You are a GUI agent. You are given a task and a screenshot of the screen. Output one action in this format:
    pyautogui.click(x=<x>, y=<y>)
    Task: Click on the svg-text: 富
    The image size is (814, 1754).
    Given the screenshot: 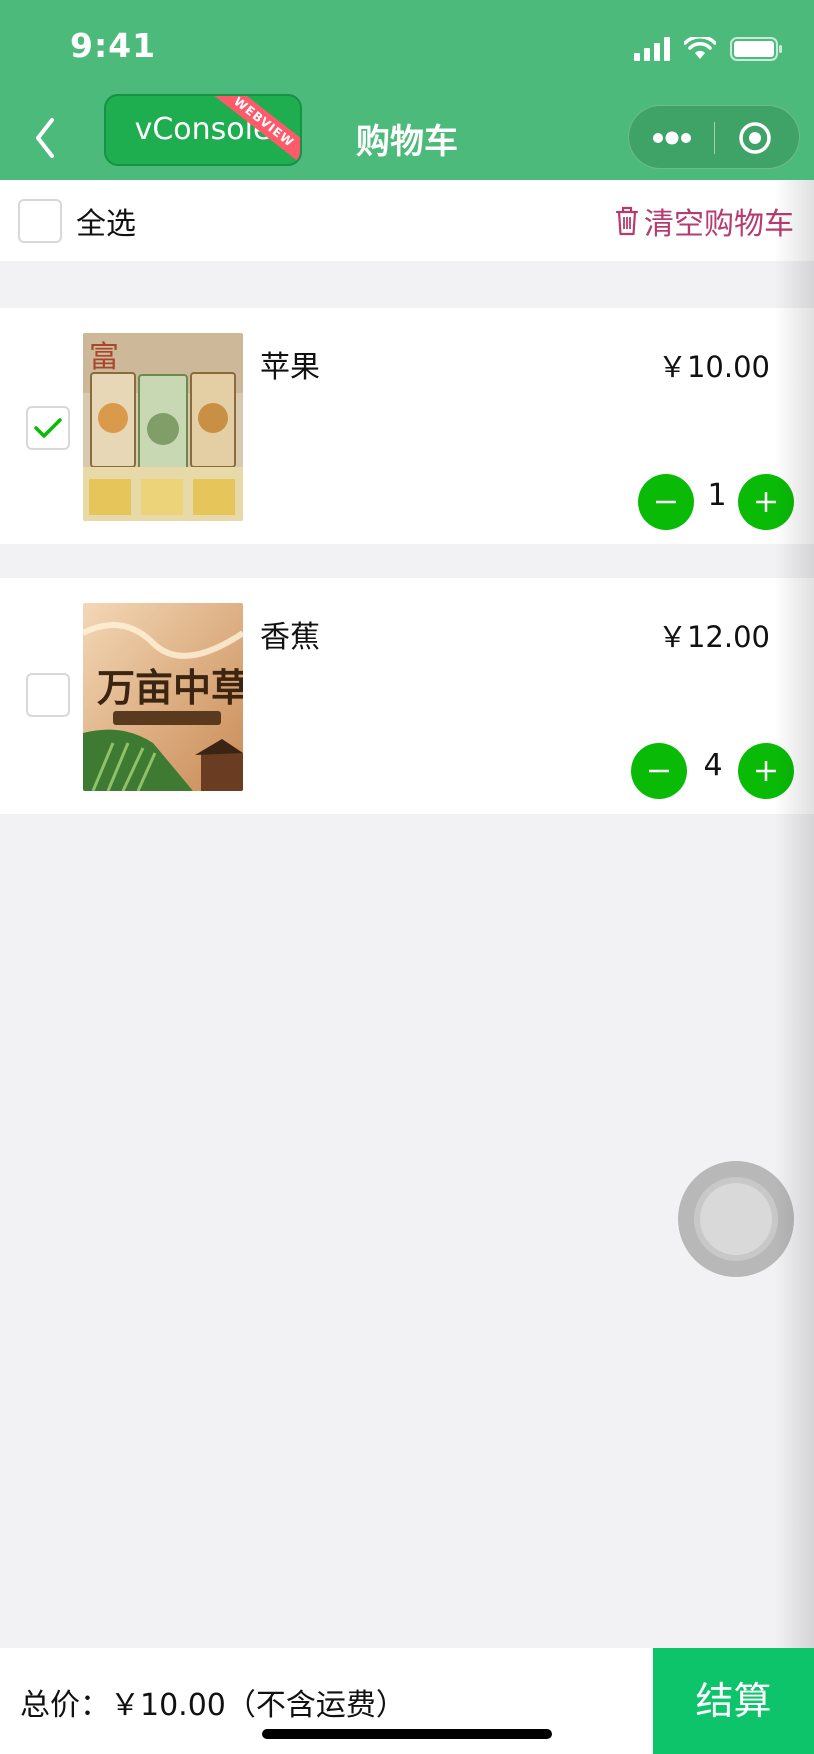 What is the action you would take?
    pyautogui.click(x=104, y=357)
    